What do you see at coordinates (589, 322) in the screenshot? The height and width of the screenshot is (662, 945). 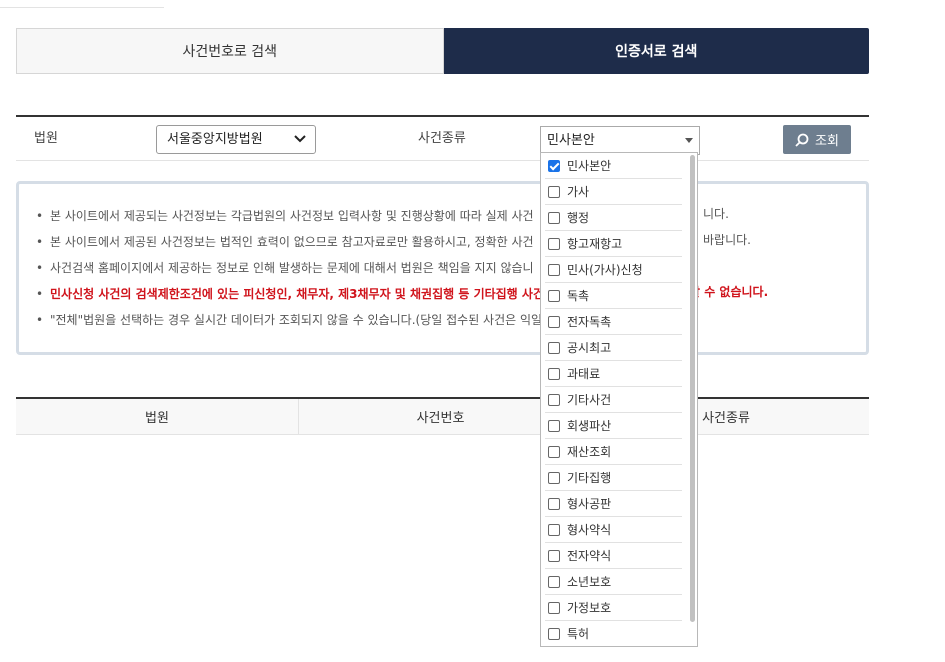 I see `case-type-option-label: 전자독촉` at bounding box center [589, 322].